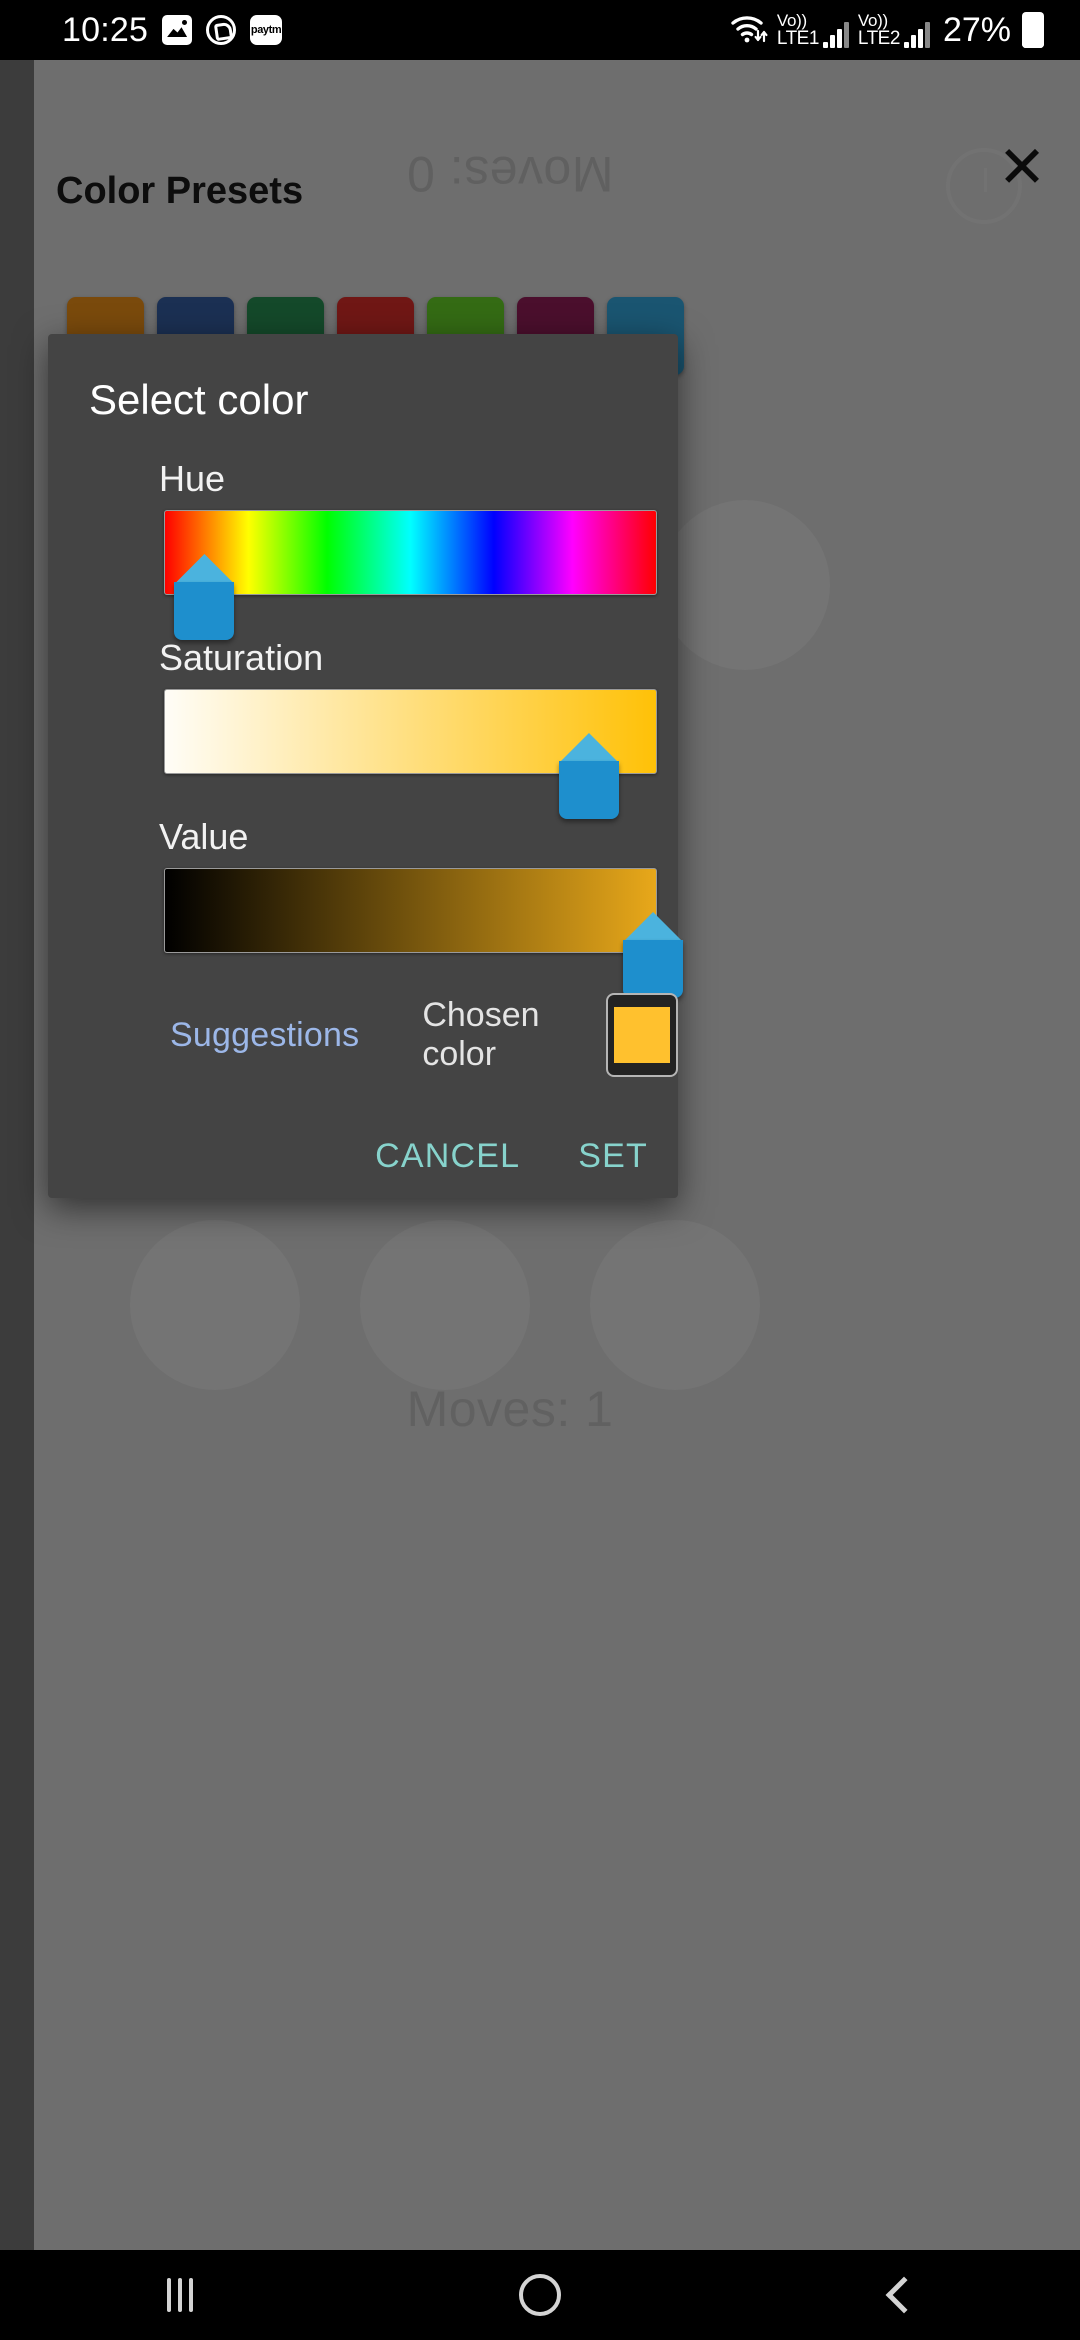  I want to click on value-slider-thumb, so click(653, 955).